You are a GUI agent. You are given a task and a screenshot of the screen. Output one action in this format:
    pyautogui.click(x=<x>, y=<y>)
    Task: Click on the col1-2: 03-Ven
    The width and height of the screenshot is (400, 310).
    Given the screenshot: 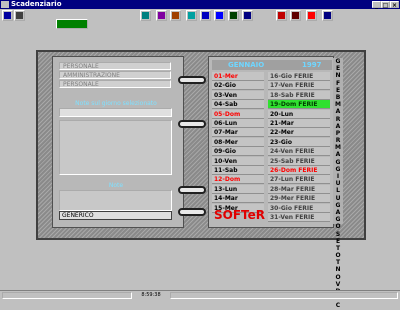 What is the action you would take?
    pyautogui.click(x=238, y=95)
    